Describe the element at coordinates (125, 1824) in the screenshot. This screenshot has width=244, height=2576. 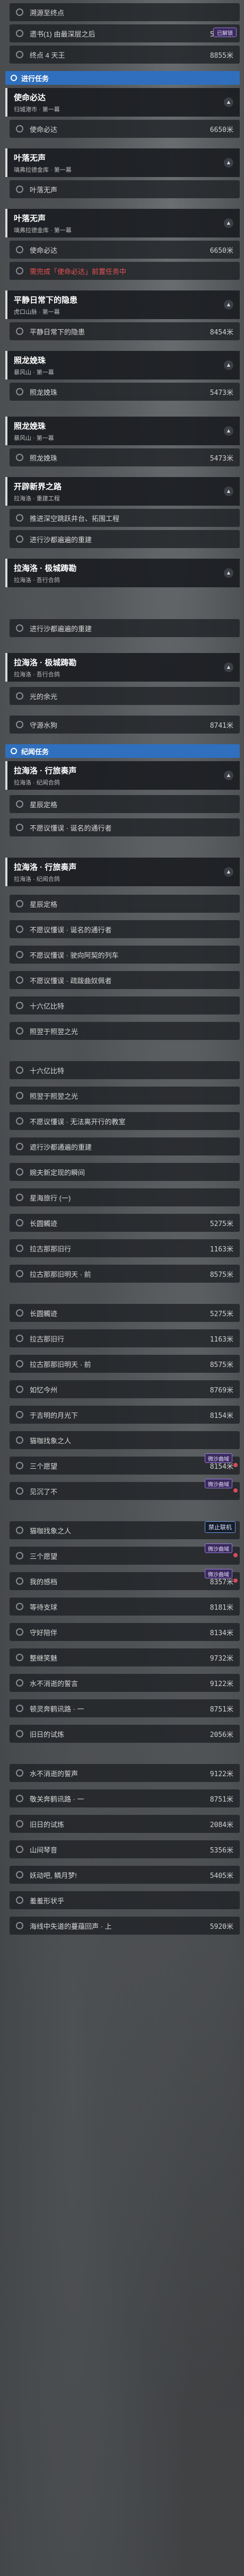
I see `objective-row: 旧日的试炼 2084米` at that location.